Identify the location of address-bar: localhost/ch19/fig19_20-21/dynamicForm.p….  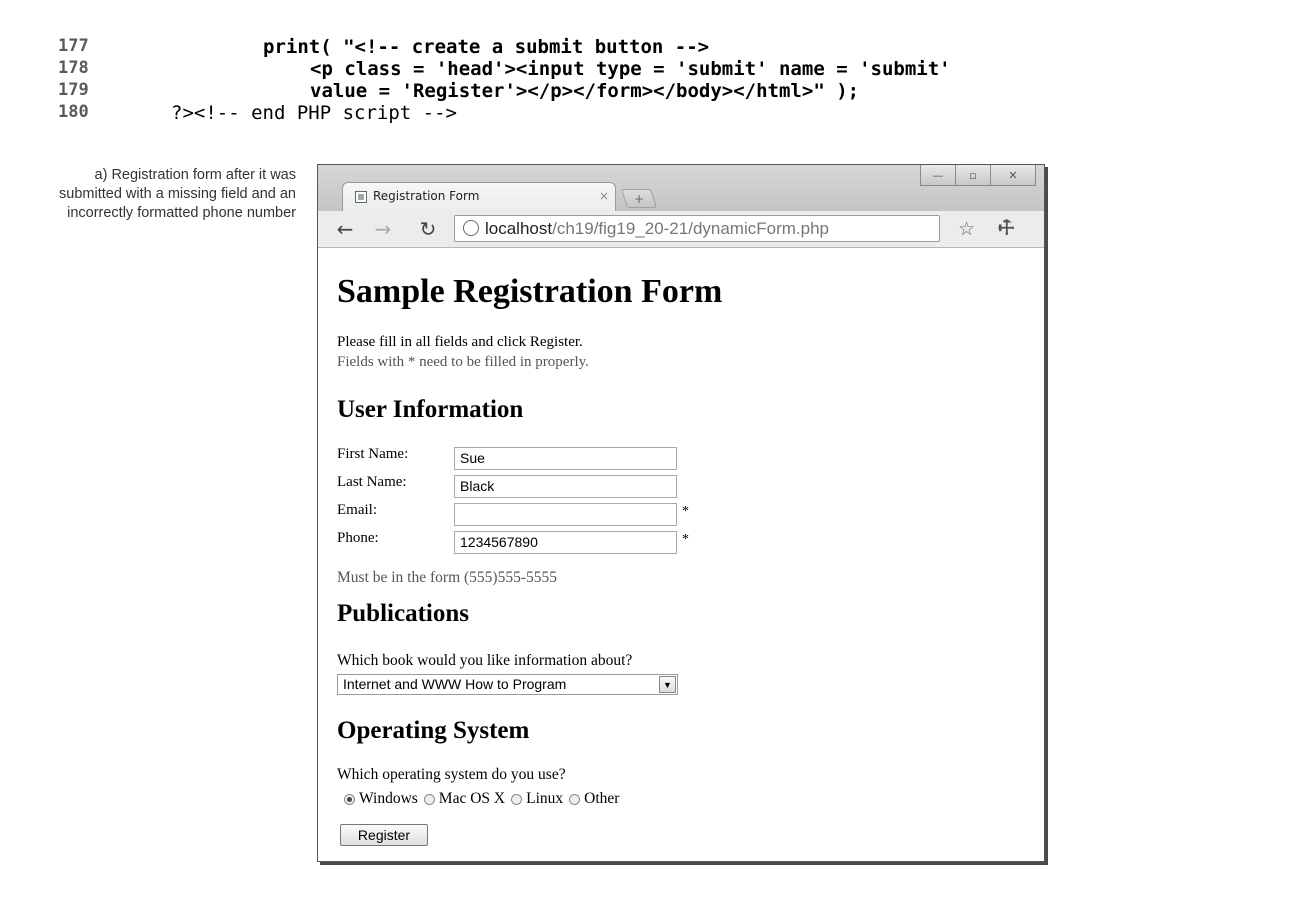
(697, 228).